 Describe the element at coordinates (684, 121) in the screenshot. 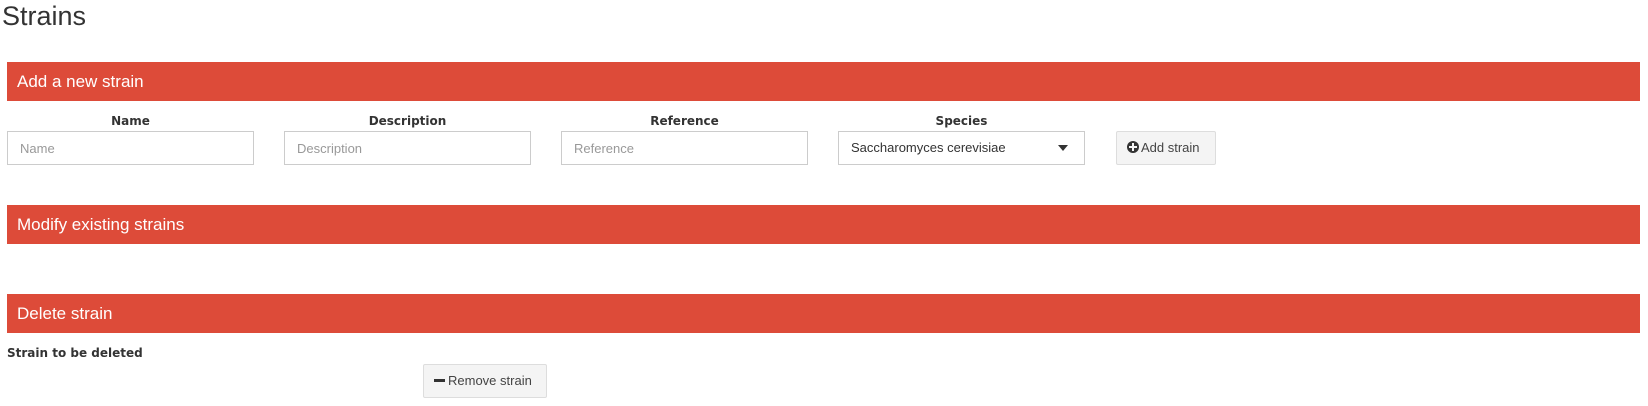

I see `reference-label: Reference` at that location.